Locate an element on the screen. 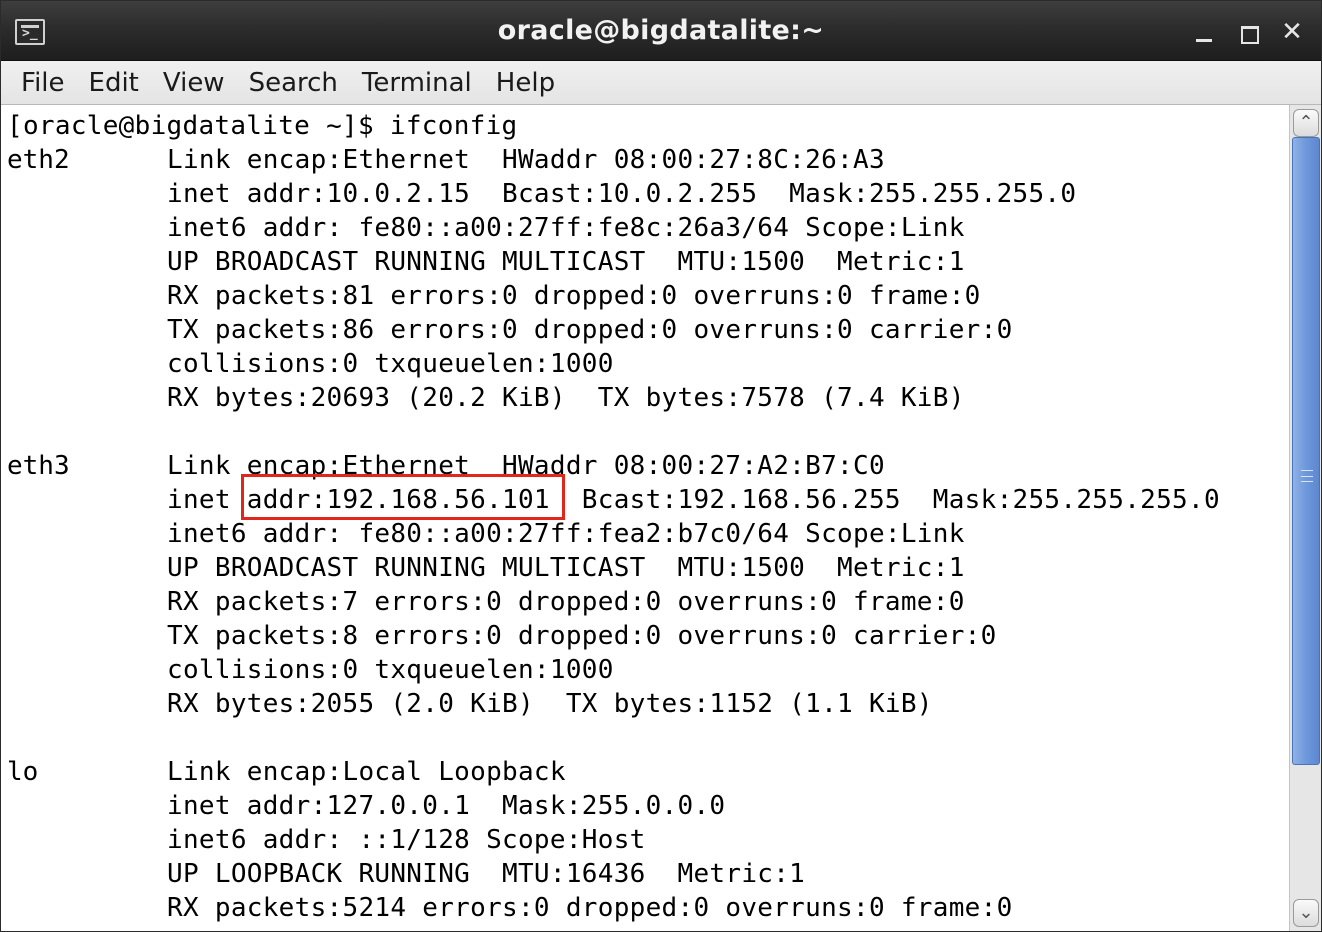 This screenshot has width=1322, height=932. maximize-button is located at coordinates (1248, 32).